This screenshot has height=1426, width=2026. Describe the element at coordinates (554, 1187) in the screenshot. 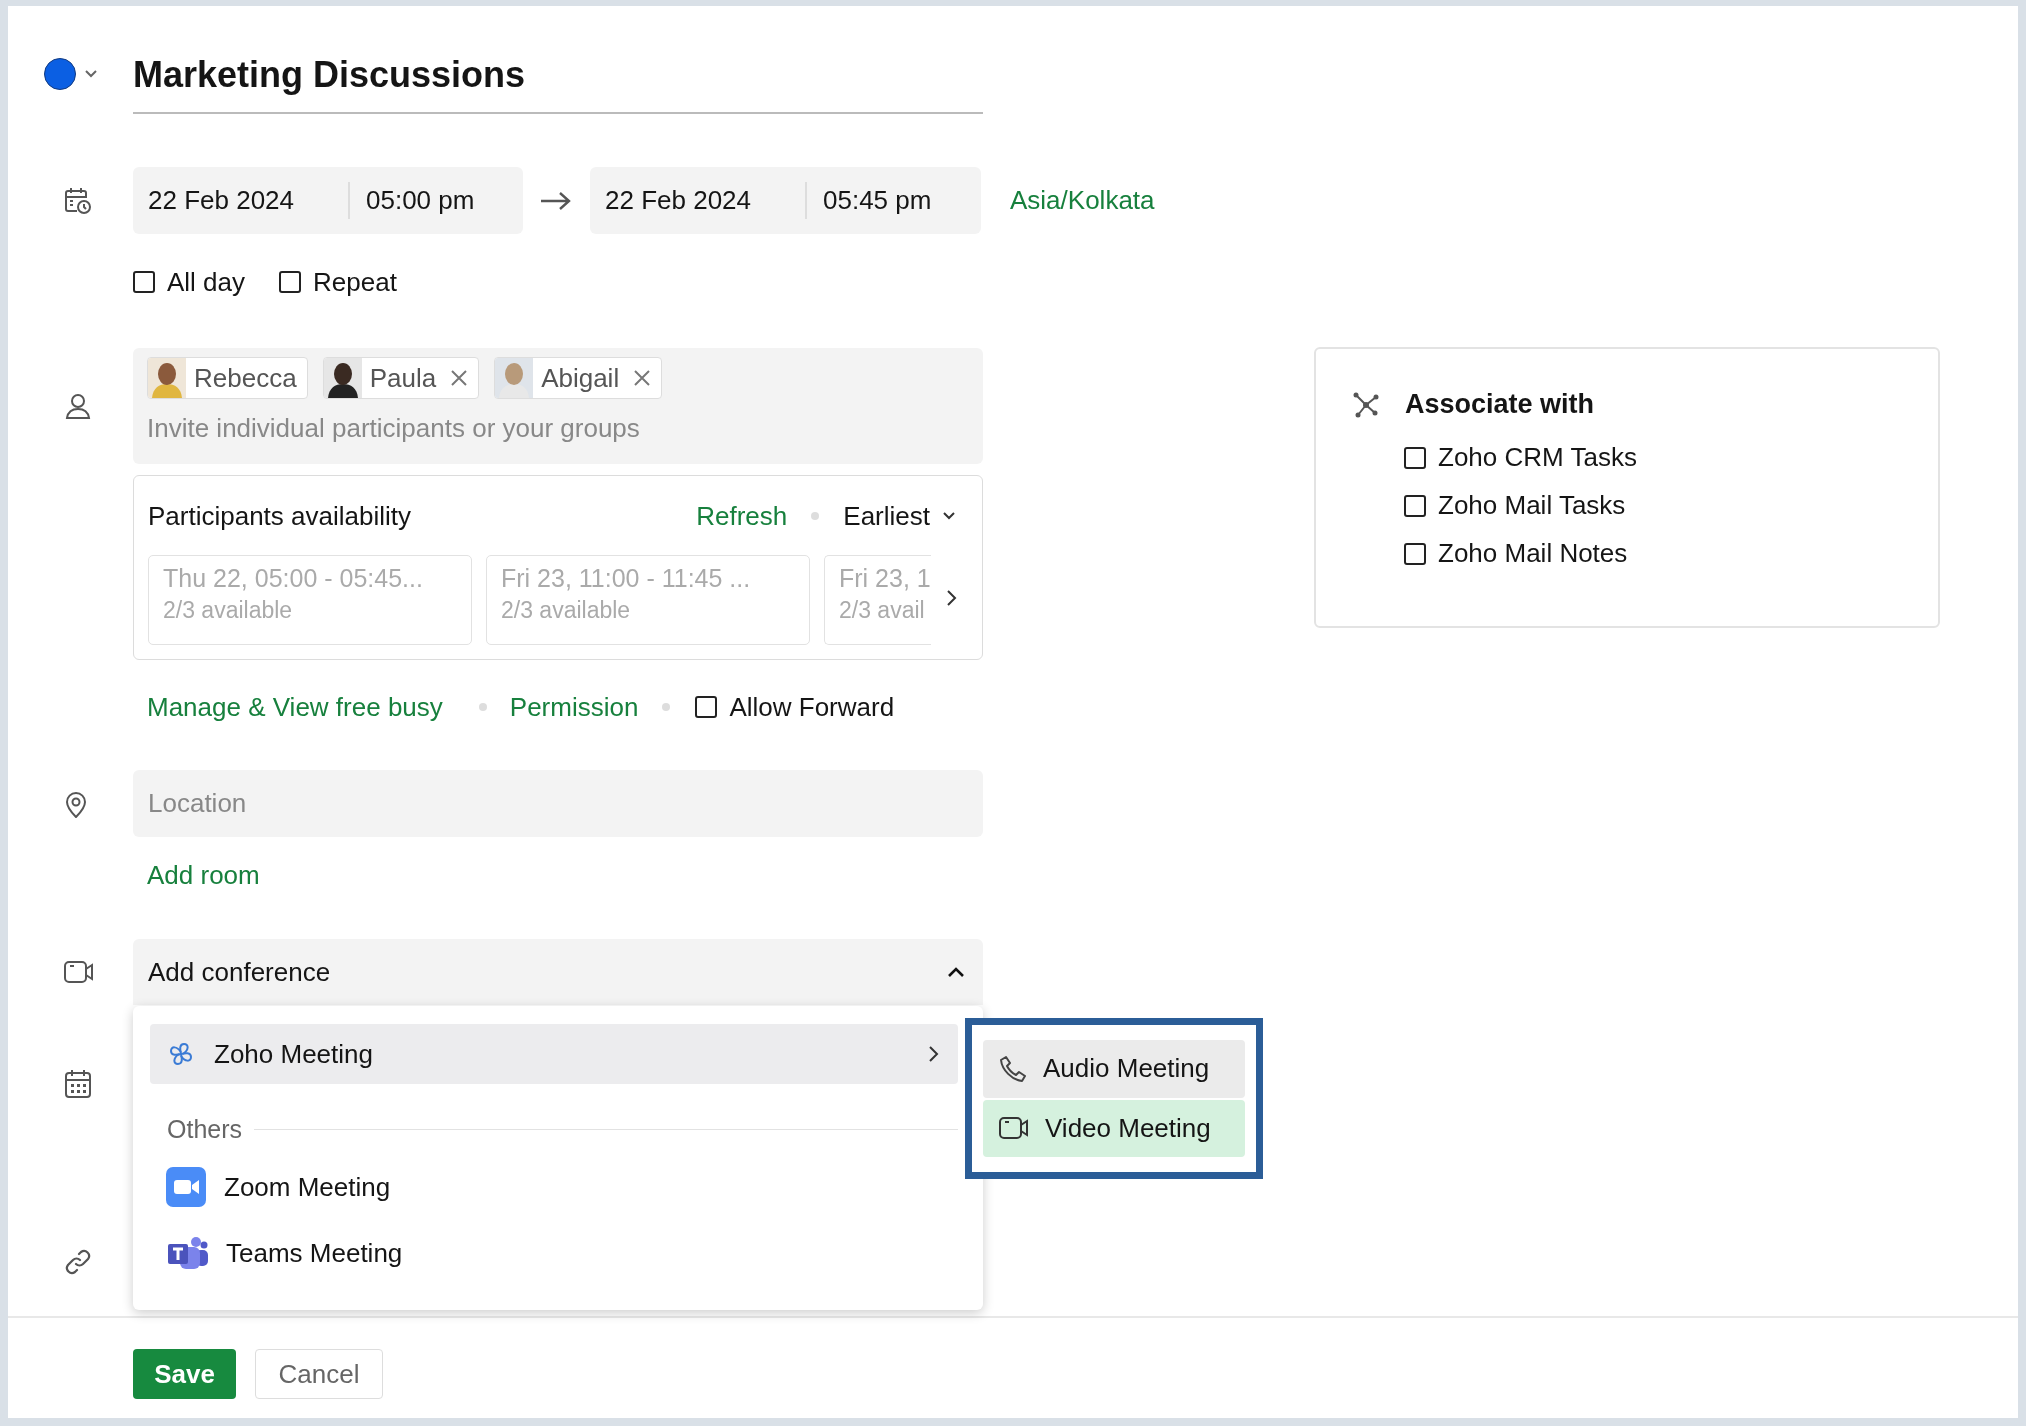

I see `menu-item: Zoom Meeting` at that location.